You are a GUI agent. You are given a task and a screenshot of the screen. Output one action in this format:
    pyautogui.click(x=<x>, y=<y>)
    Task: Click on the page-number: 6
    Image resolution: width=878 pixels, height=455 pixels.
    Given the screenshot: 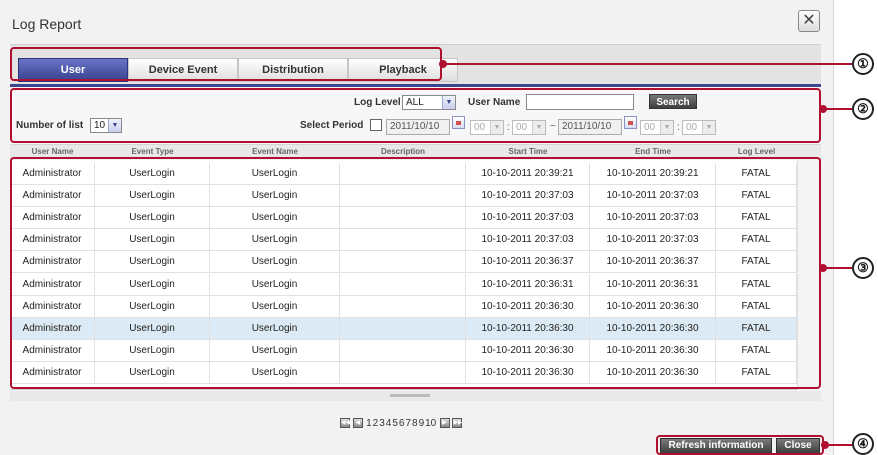 What is the action you would take?
    pyautogui.click(x=402, y=423)
    